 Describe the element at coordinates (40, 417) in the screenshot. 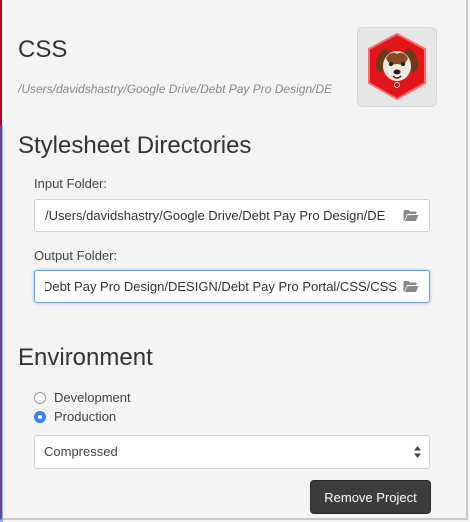

I see `radio-production-button` at that location.